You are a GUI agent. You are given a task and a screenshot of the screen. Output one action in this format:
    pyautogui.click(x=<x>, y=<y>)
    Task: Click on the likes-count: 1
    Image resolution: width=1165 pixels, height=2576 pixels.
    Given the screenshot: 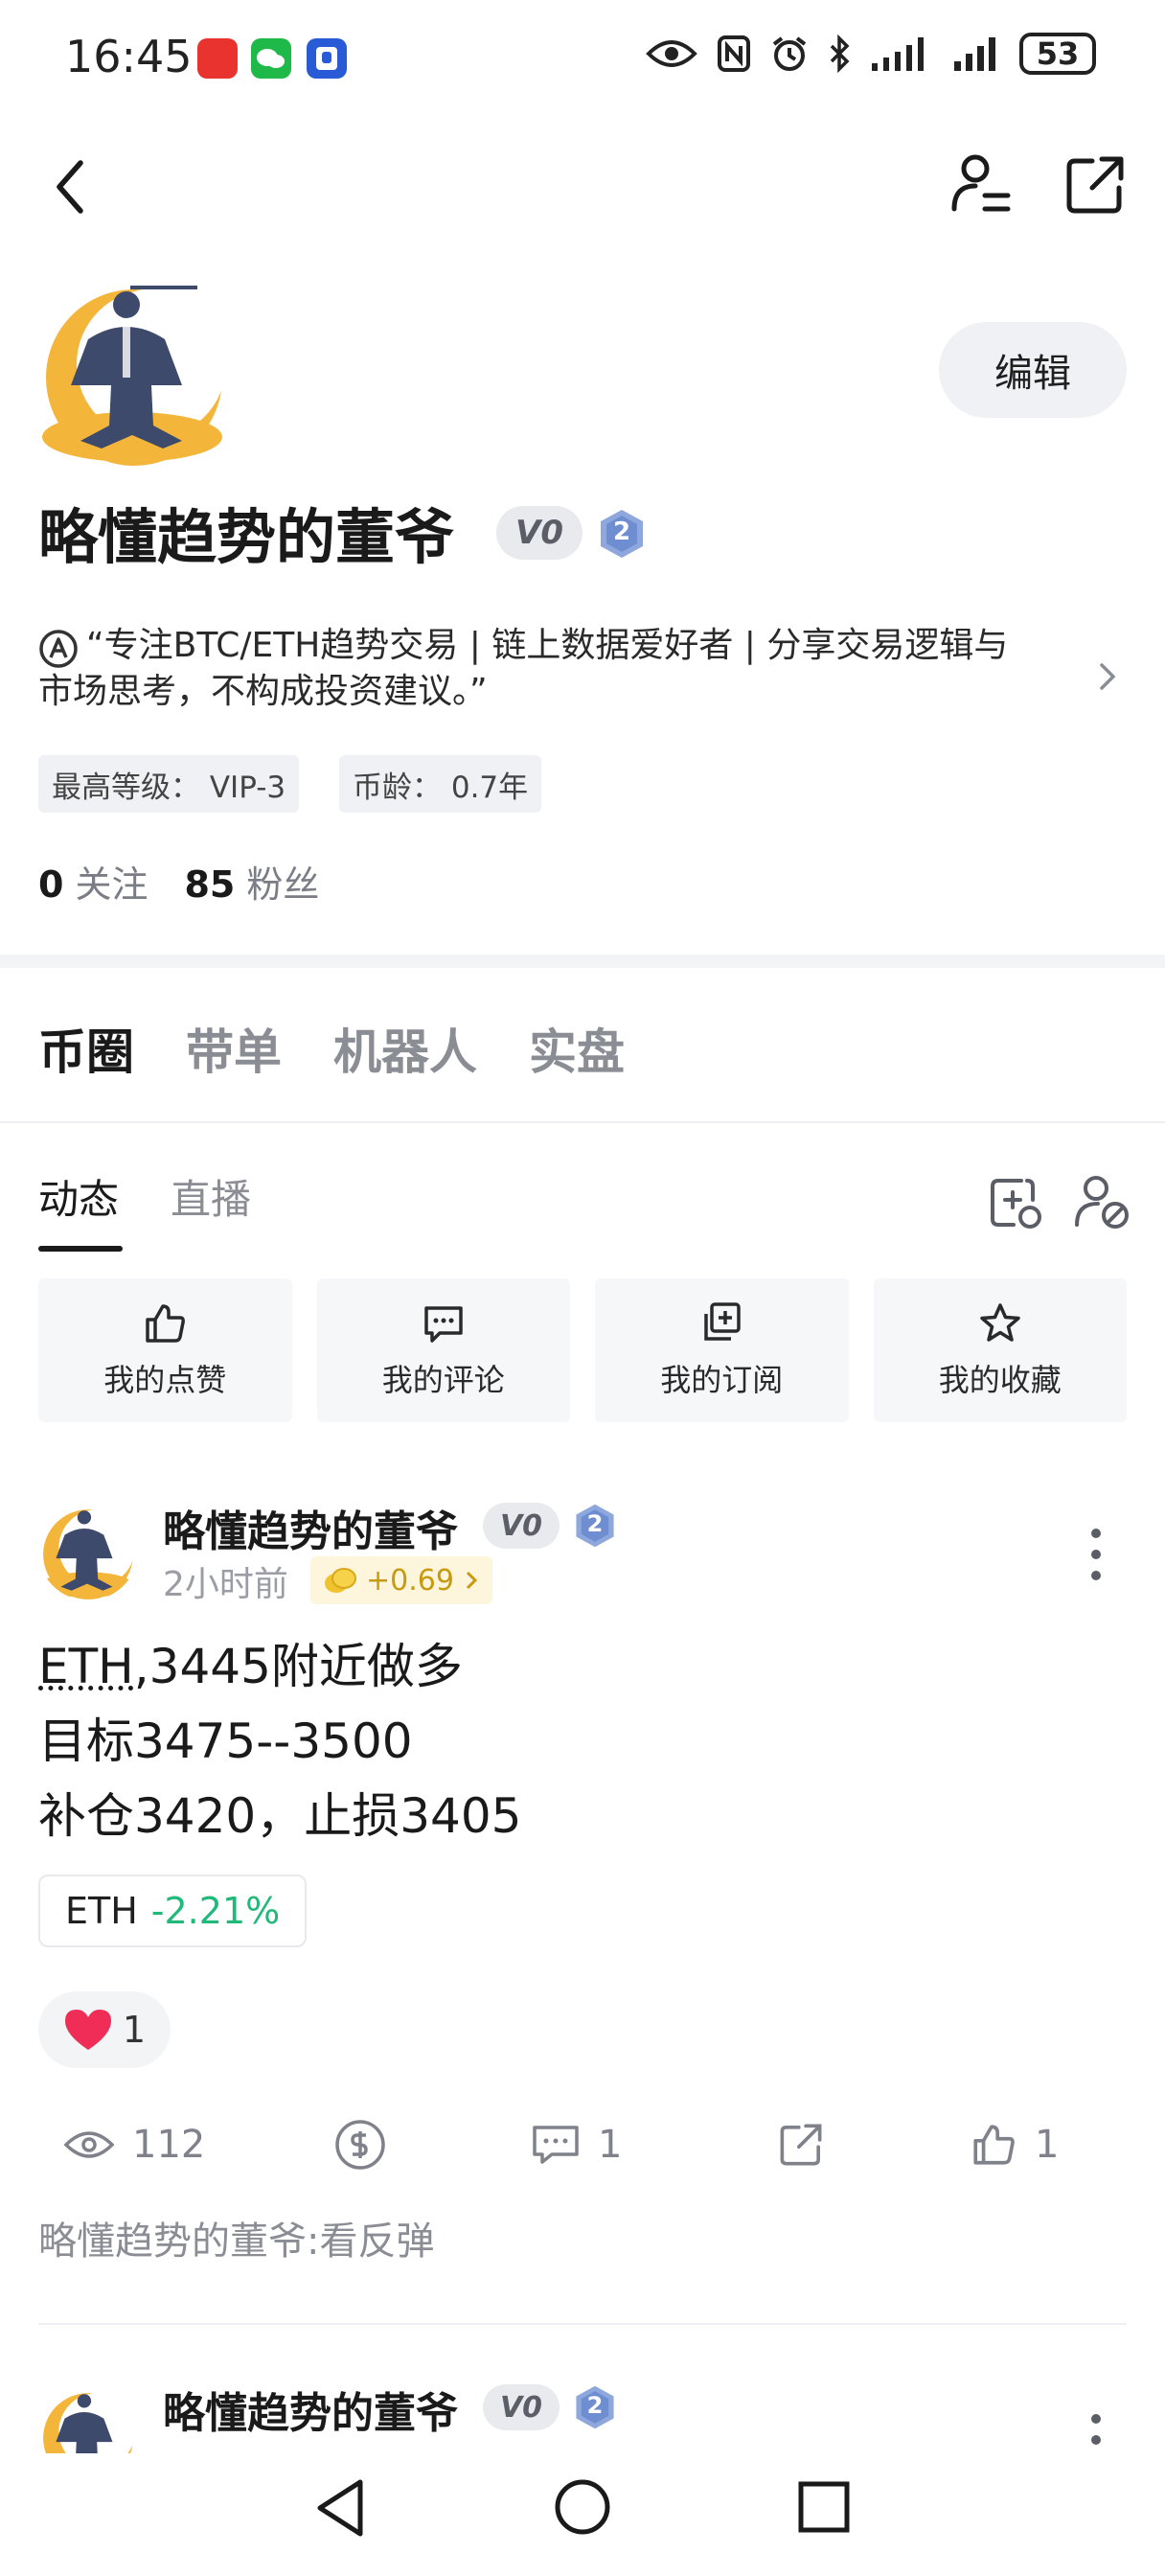 What is the action you would take?
    pyautogui.click(x=1047, y=2145)
    